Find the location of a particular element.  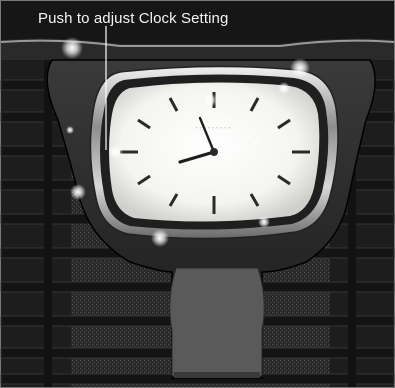

annotation-caption: Push to adjust Clock Setting is located at coordinates (133, 18).